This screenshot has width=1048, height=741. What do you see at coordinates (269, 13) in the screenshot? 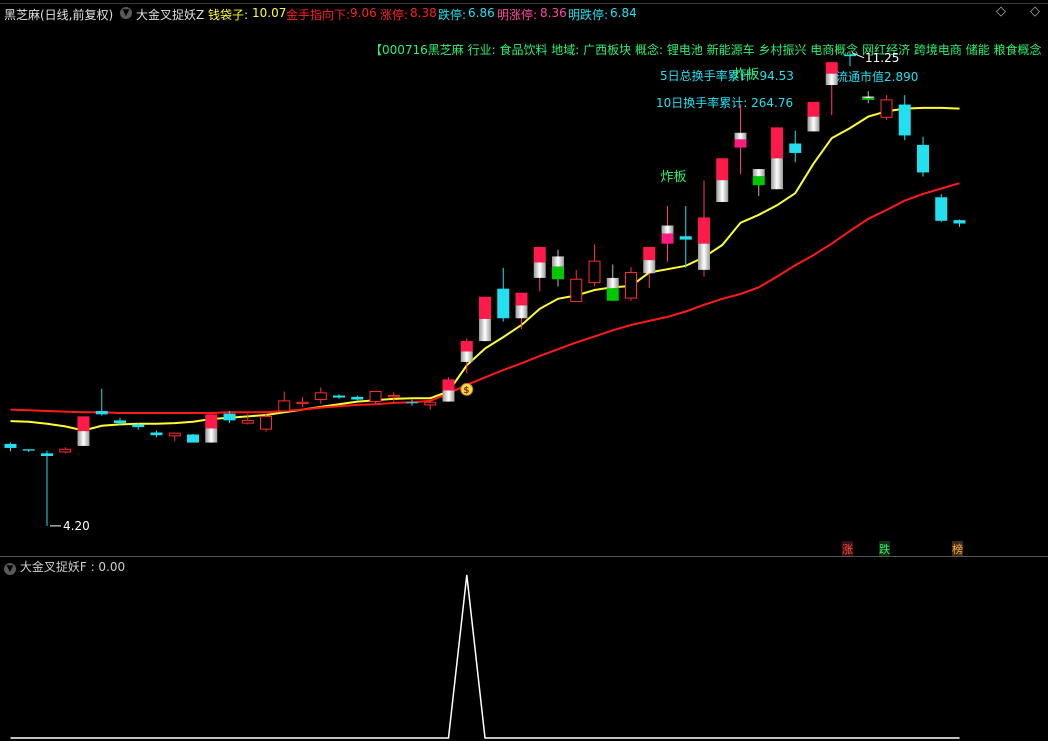
I see `wallet-value: 10.07` at bounding box center [269, 13].